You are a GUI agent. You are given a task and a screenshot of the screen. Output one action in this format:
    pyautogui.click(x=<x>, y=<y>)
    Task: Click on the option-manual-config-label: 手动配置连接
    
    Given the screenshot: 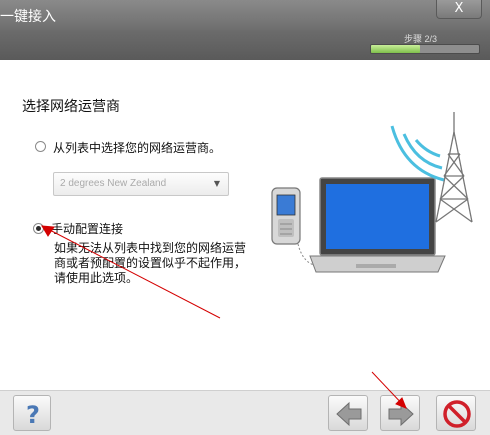 What is the action you would take?
    pyautogui.click(x=87, y=229)
    